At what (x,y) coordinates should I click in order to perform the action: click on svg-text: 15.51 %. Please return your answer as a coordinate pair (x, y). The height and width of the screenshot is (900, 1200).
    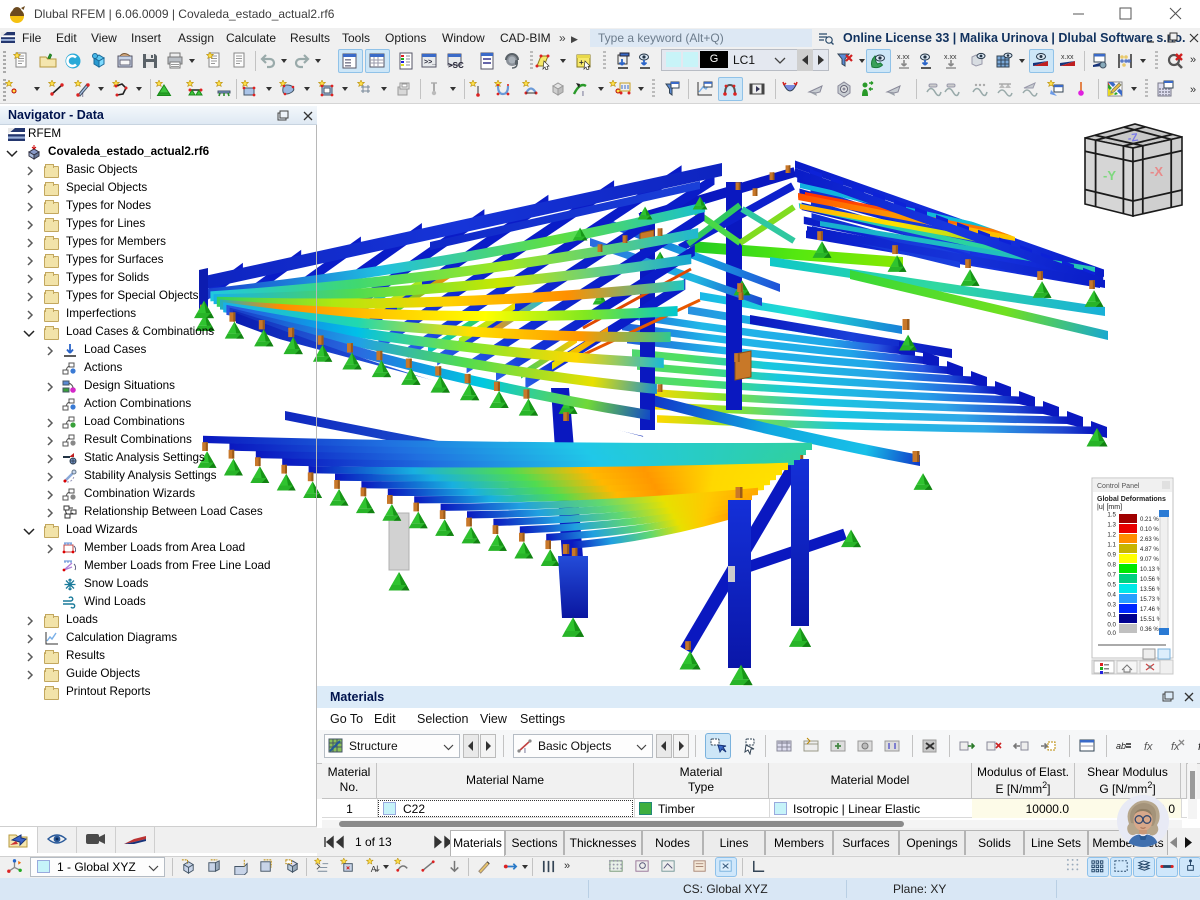
    Looking at the image, I should click on (1151, 620).